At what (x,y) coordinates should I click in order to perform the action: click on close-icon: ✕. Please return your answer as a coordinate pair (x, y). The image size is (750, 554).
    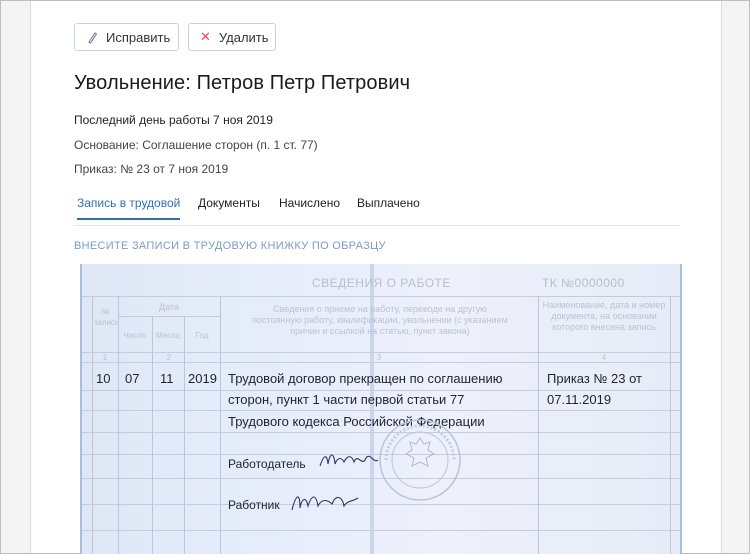
    Looking at the image, I should click on (205, 36).